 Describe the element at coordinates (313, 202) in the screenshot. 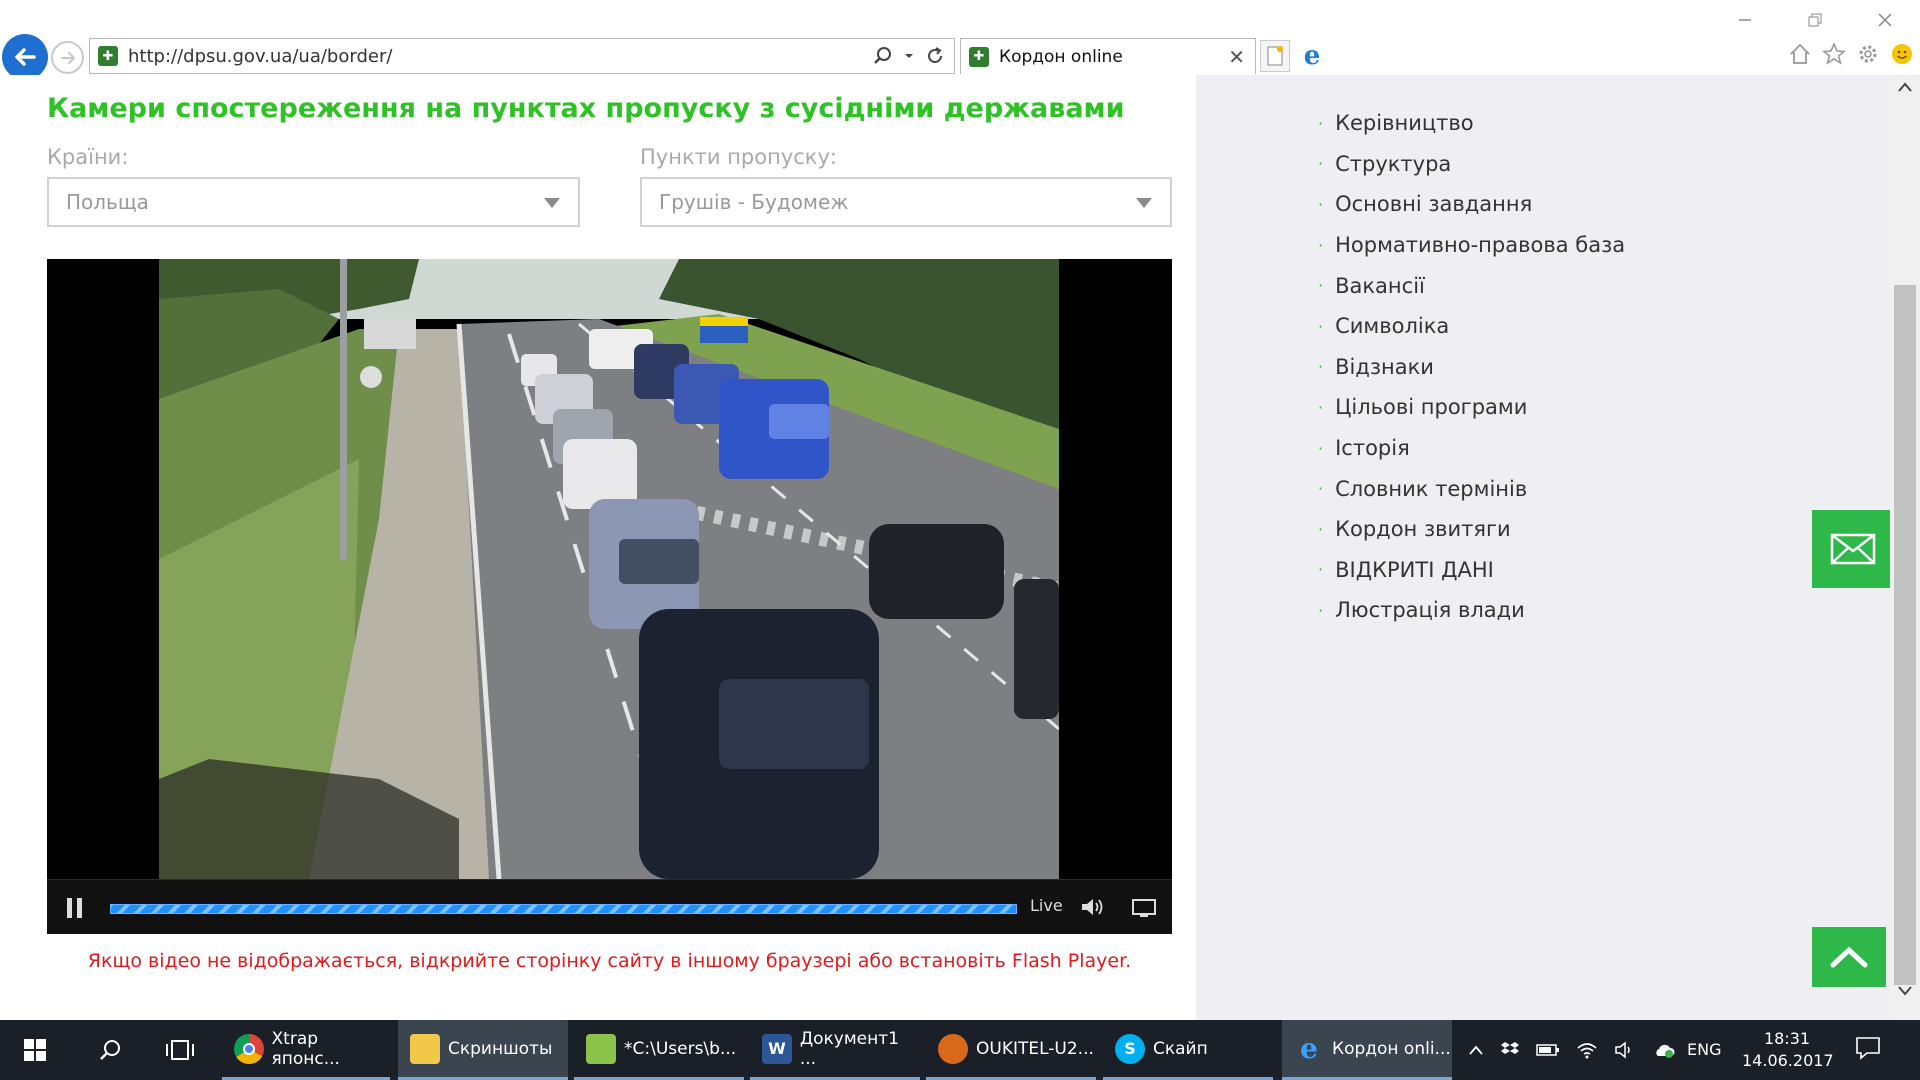

I see `countries-select: Польща` at that location.